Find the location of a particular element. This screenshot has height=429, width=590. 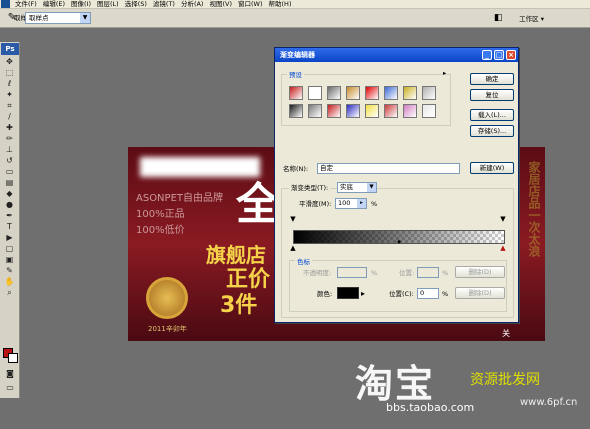

promo-line-2: 正价 is located at coordinates (248, 279).